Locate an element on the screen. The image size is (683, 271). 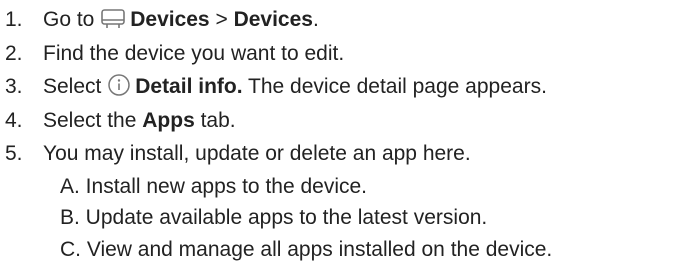
step-number: 5. is located at coordinates (14, 153).